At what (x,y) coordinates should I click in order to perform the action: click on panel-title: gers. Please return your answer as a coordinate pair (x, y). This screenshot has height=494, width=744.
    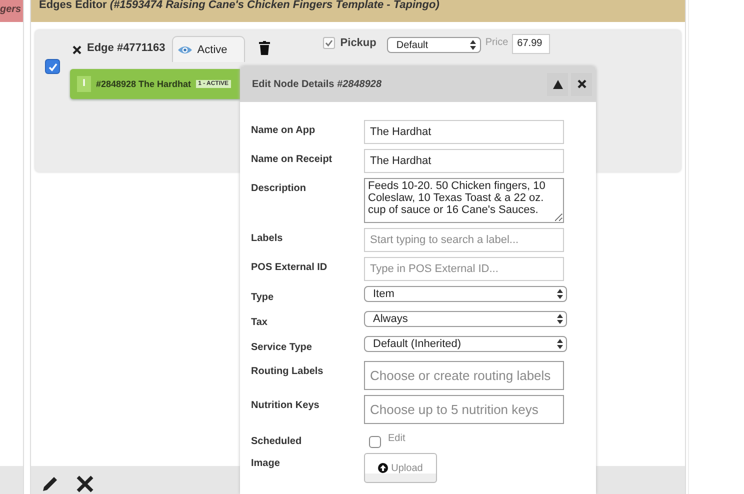
    Looking at the image, I should click on (11, 11).